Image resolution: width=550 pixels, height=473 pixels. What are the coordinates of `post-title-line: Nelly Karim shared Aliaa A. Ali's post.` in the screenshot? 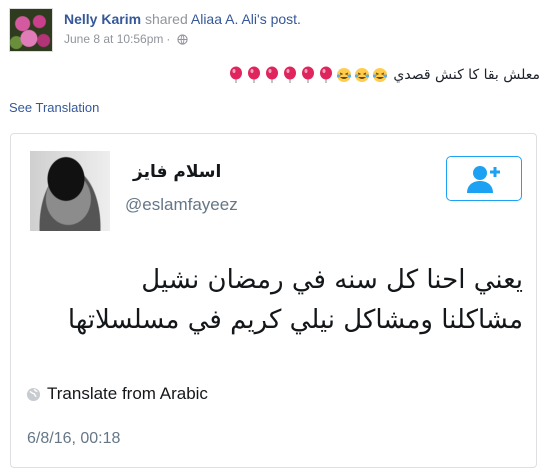 It's located at (182, 19).